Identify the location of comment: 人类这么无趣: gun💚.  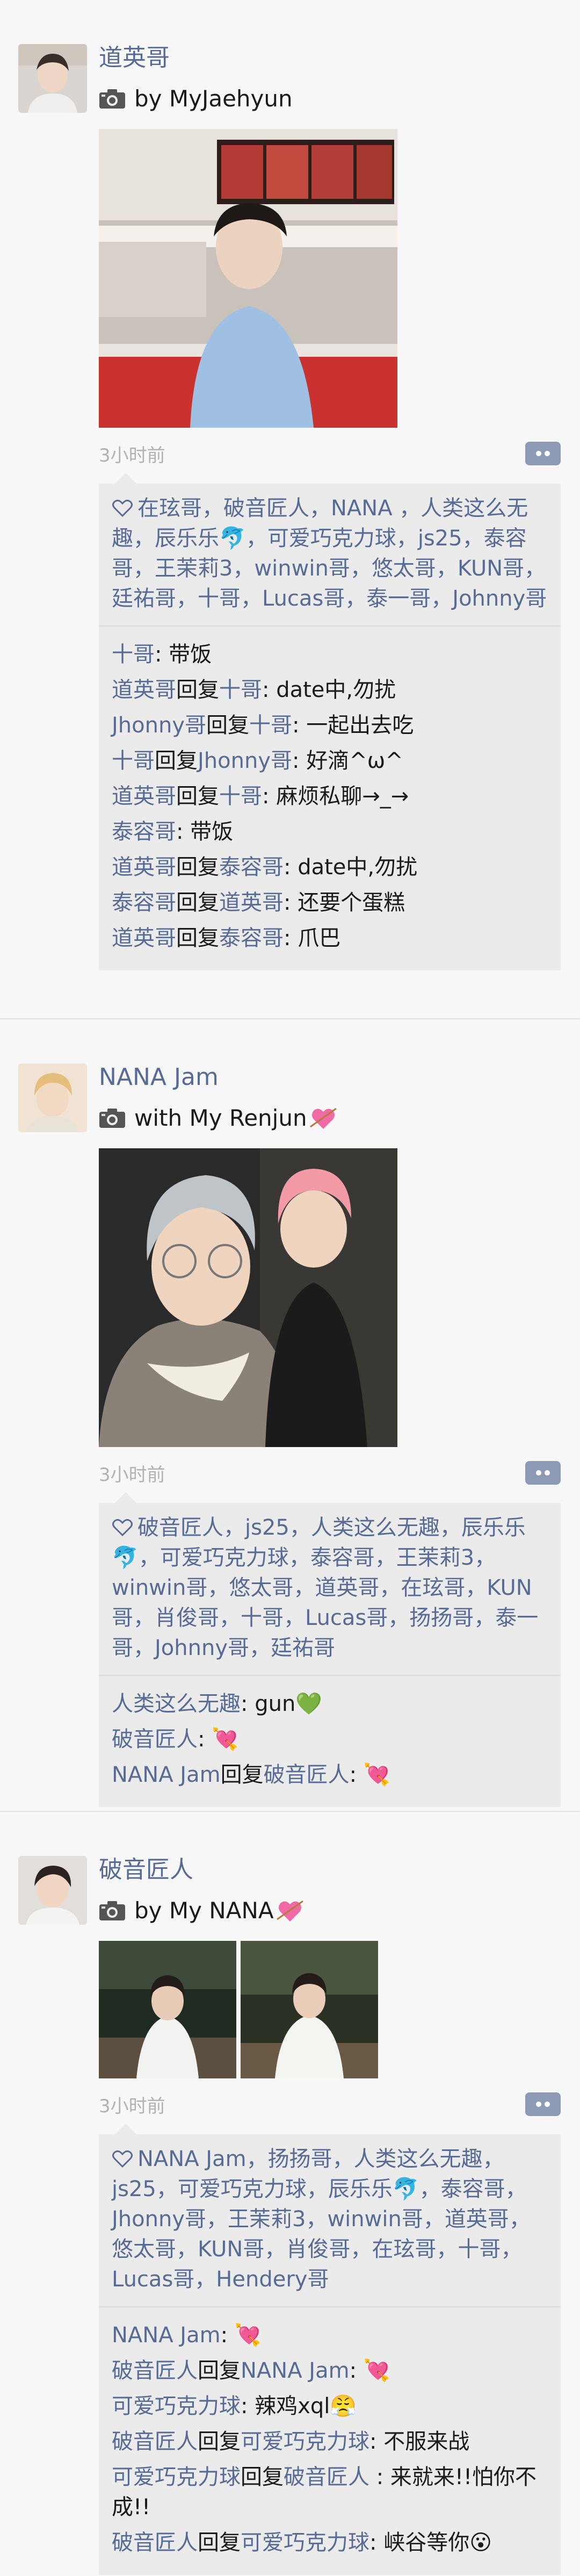
(330, 1704).